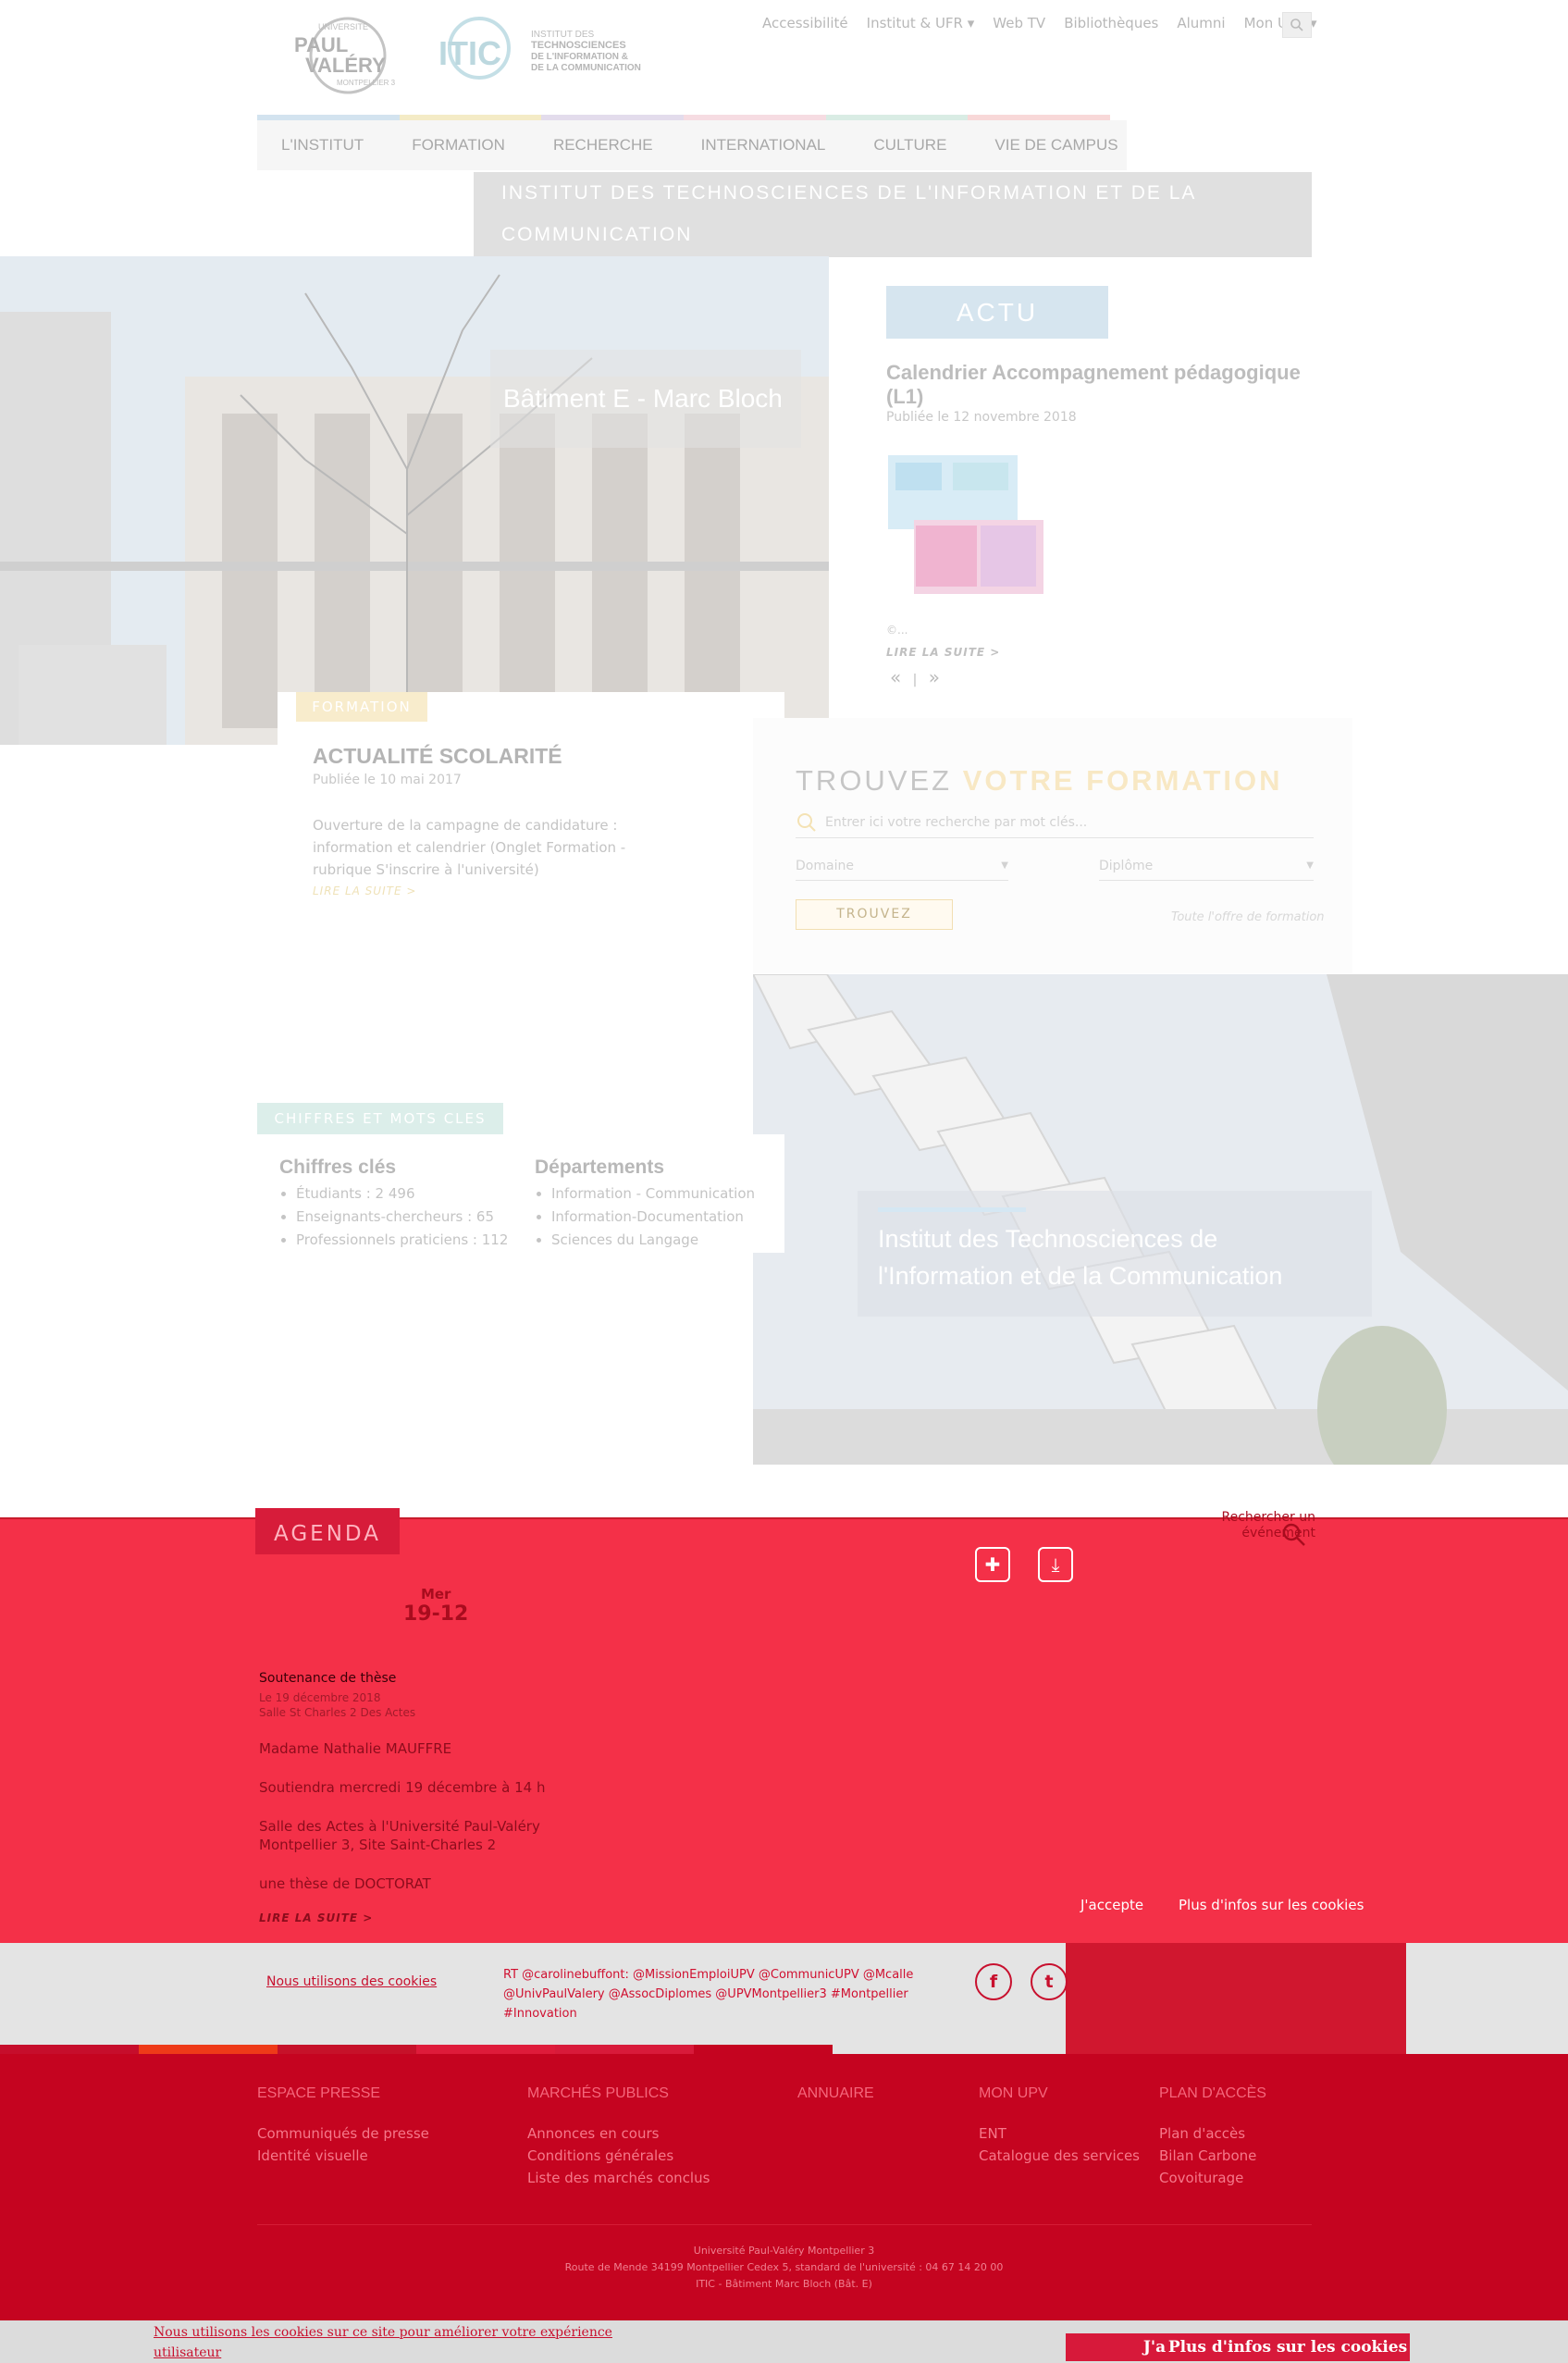 This screenshot has width=1568, height=2363. I want to click on footer-link: Plan d'accès, so click(1212, 2133).